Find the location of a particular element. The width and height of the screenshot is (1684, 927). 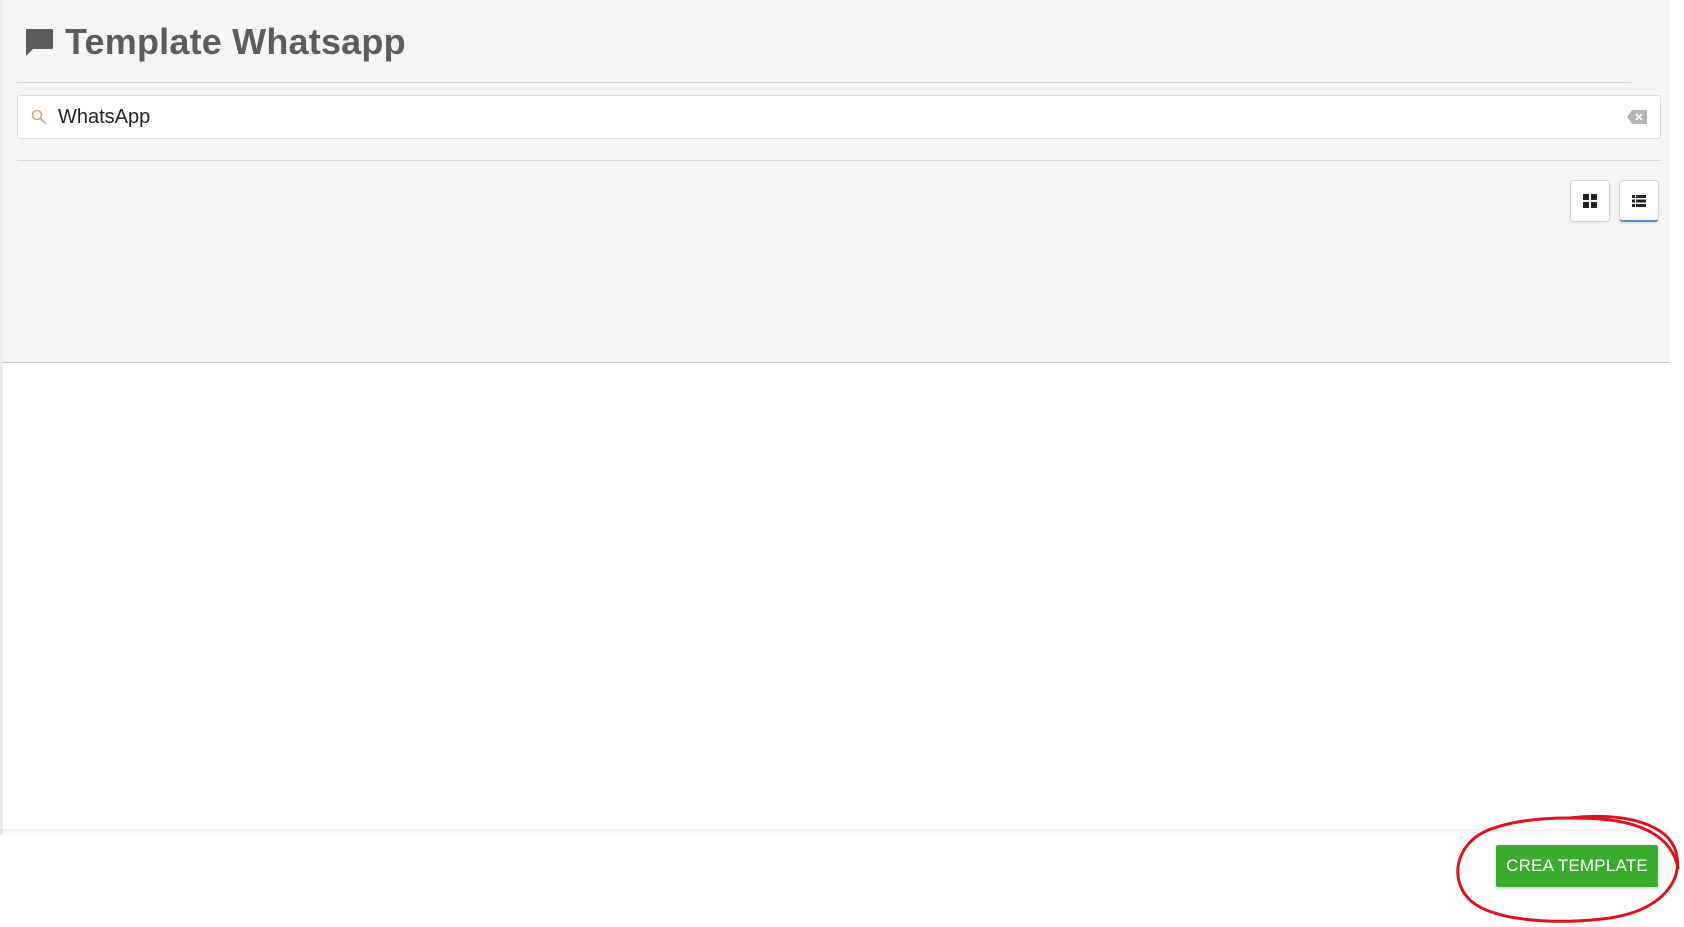

backspace-clear-icon is located at coordinates (1637, 117).